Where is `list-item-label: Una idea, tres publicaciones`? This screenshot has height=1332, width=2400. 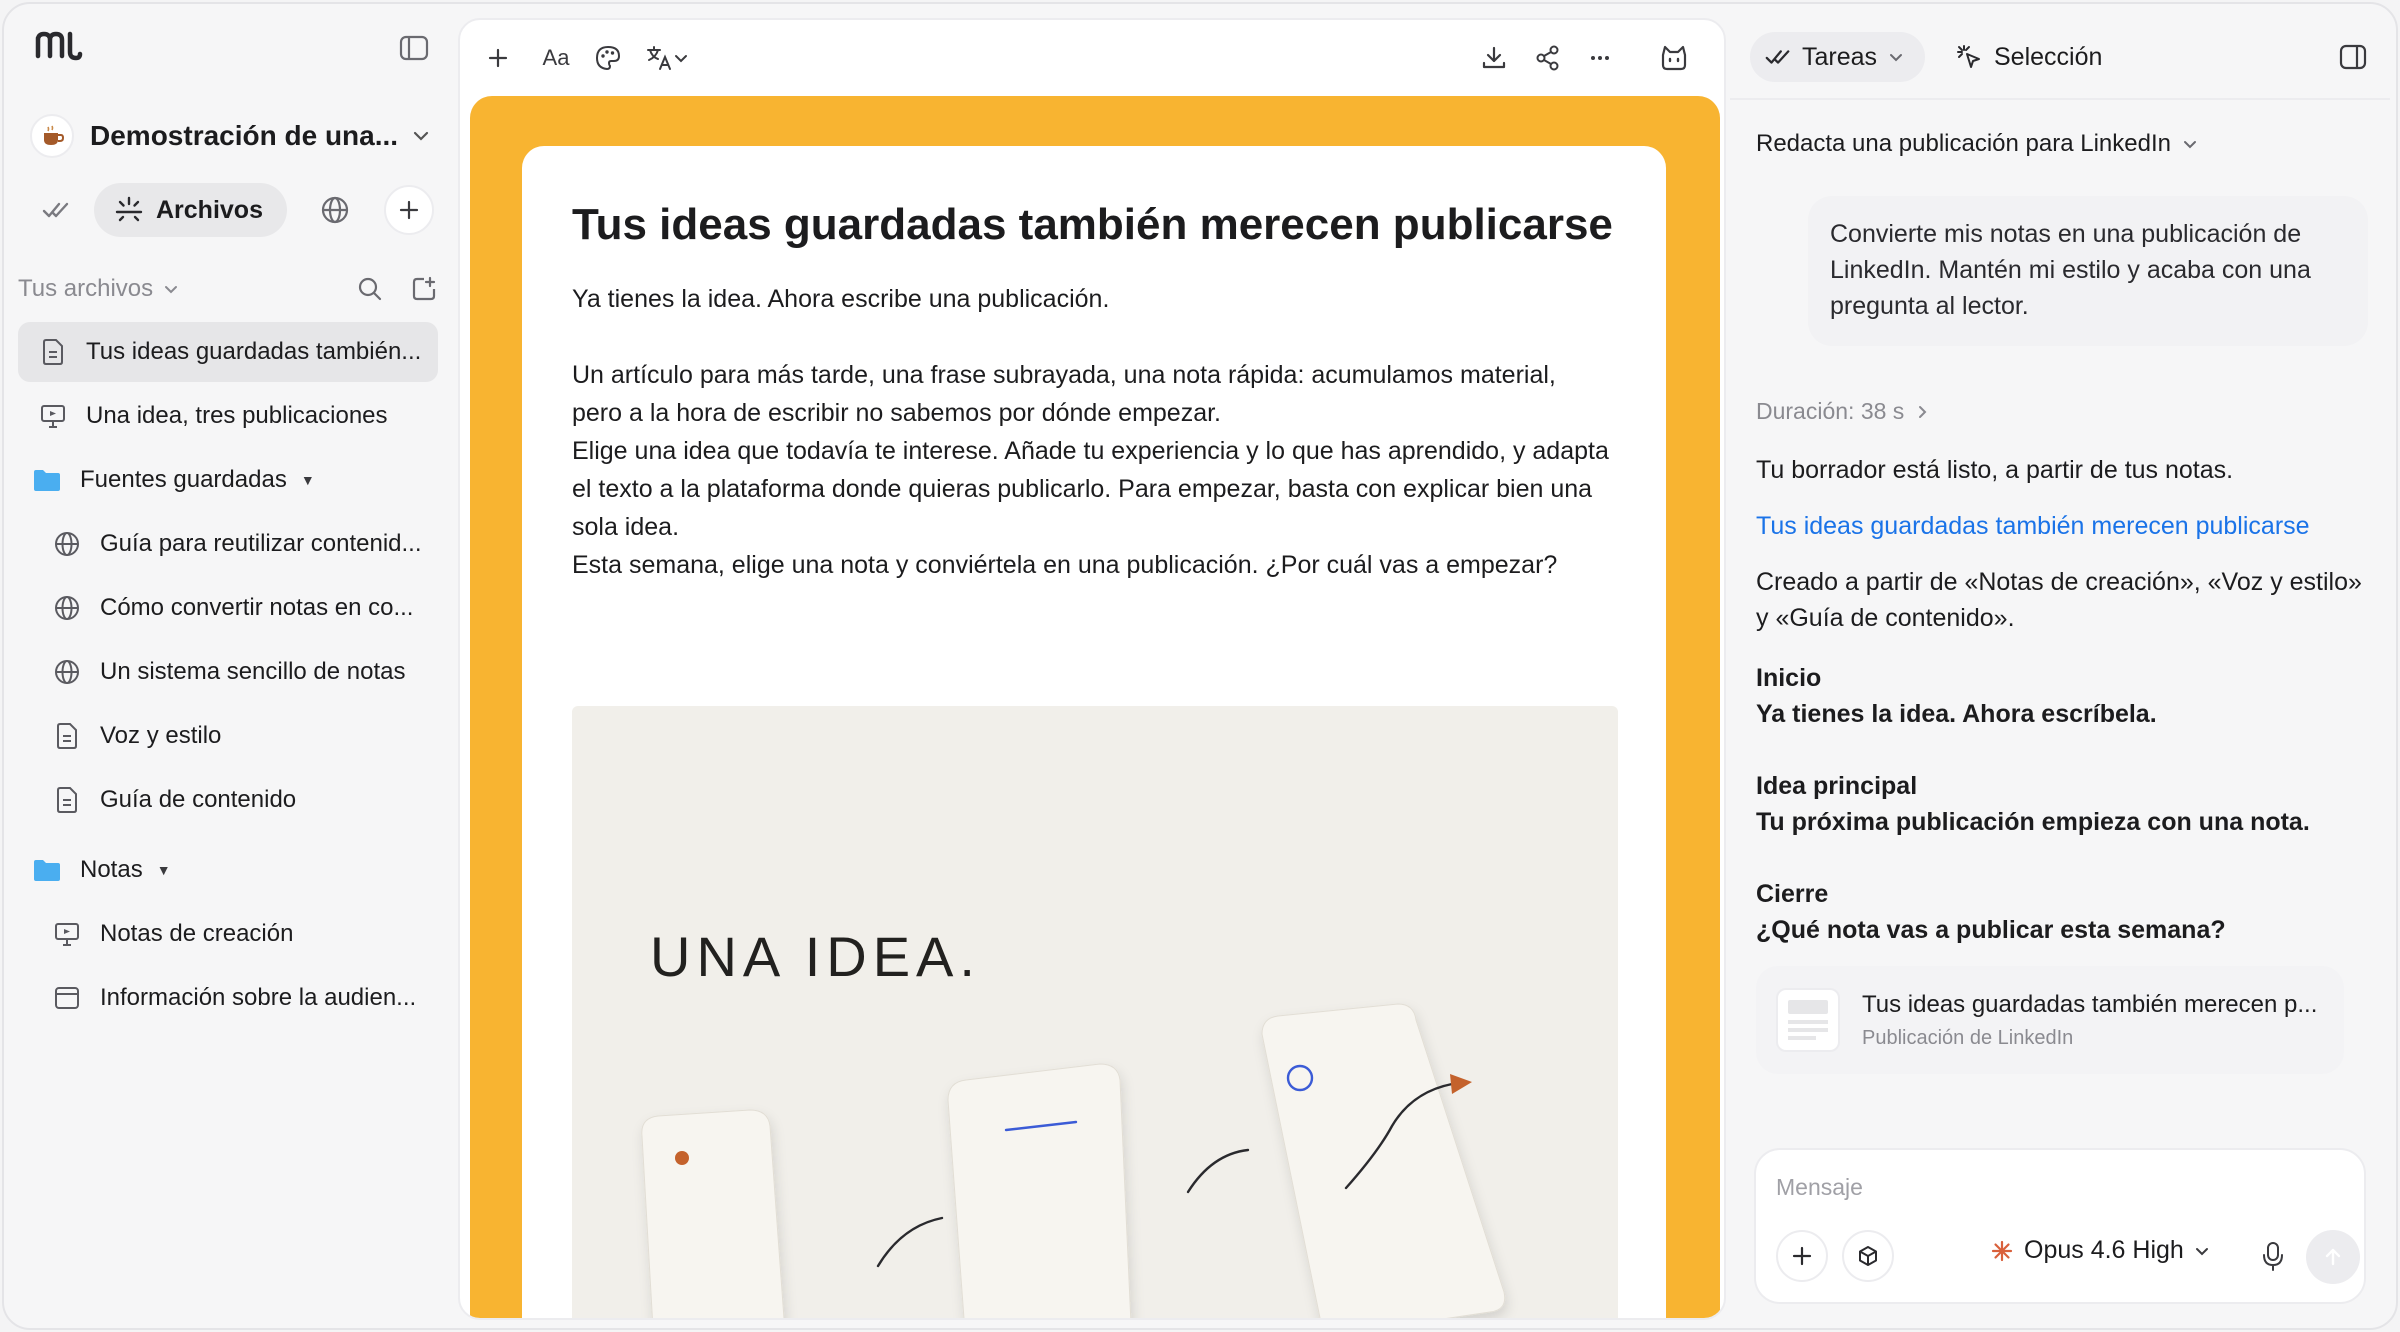 list-item-label: Una idea, tres publicaciones is located at coordinates (237, 415).